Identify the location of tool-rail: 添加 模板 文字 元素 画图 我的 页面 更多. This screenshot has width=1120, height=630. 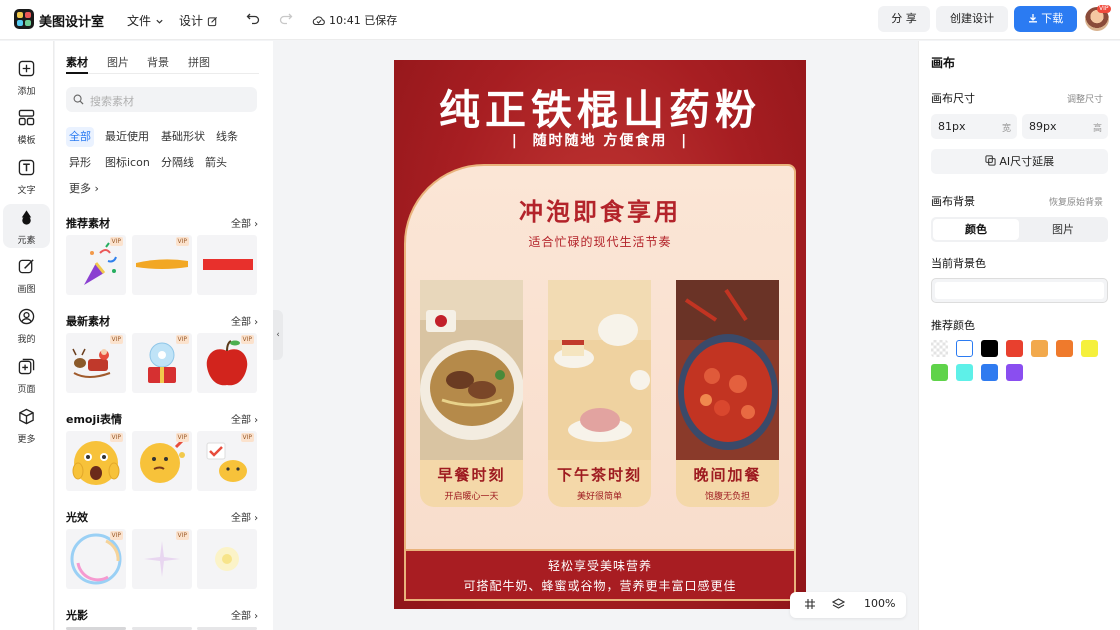
(27, 335).